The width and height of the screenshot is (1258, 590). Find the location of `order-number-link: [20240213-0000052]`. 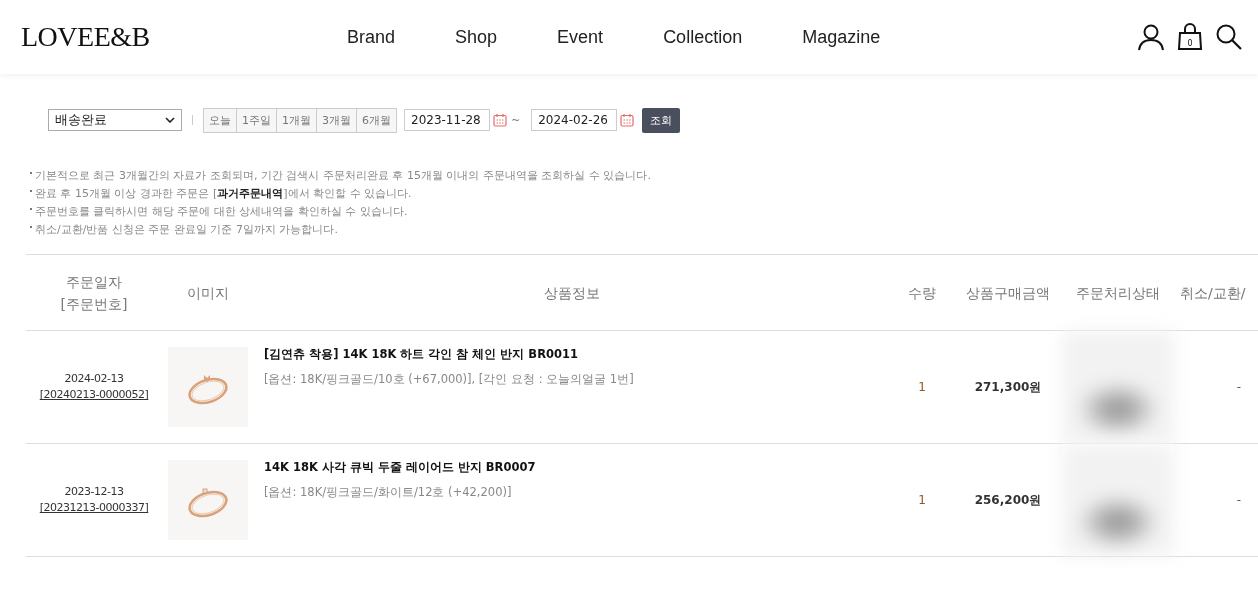

order-number-link: [20240213-0000052] is located at coordinates (94, 395).